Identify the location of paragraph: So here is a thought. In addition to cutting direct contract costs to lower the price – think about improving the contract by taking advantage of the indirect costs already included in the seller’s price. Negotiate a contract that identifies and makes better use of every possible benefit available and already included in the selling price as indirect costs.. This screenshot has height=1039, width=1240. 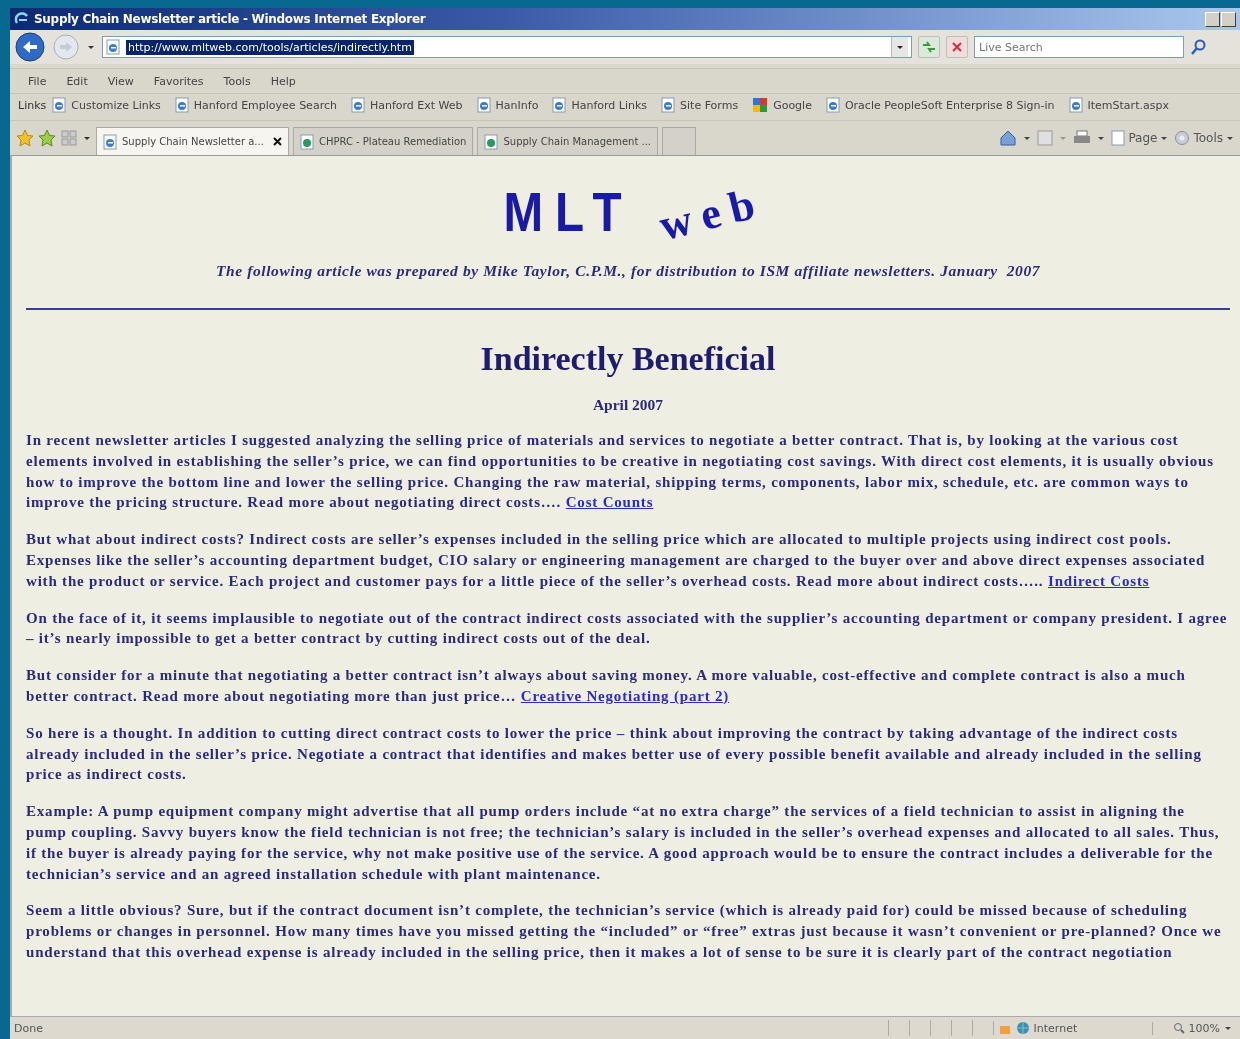
(614, 754).